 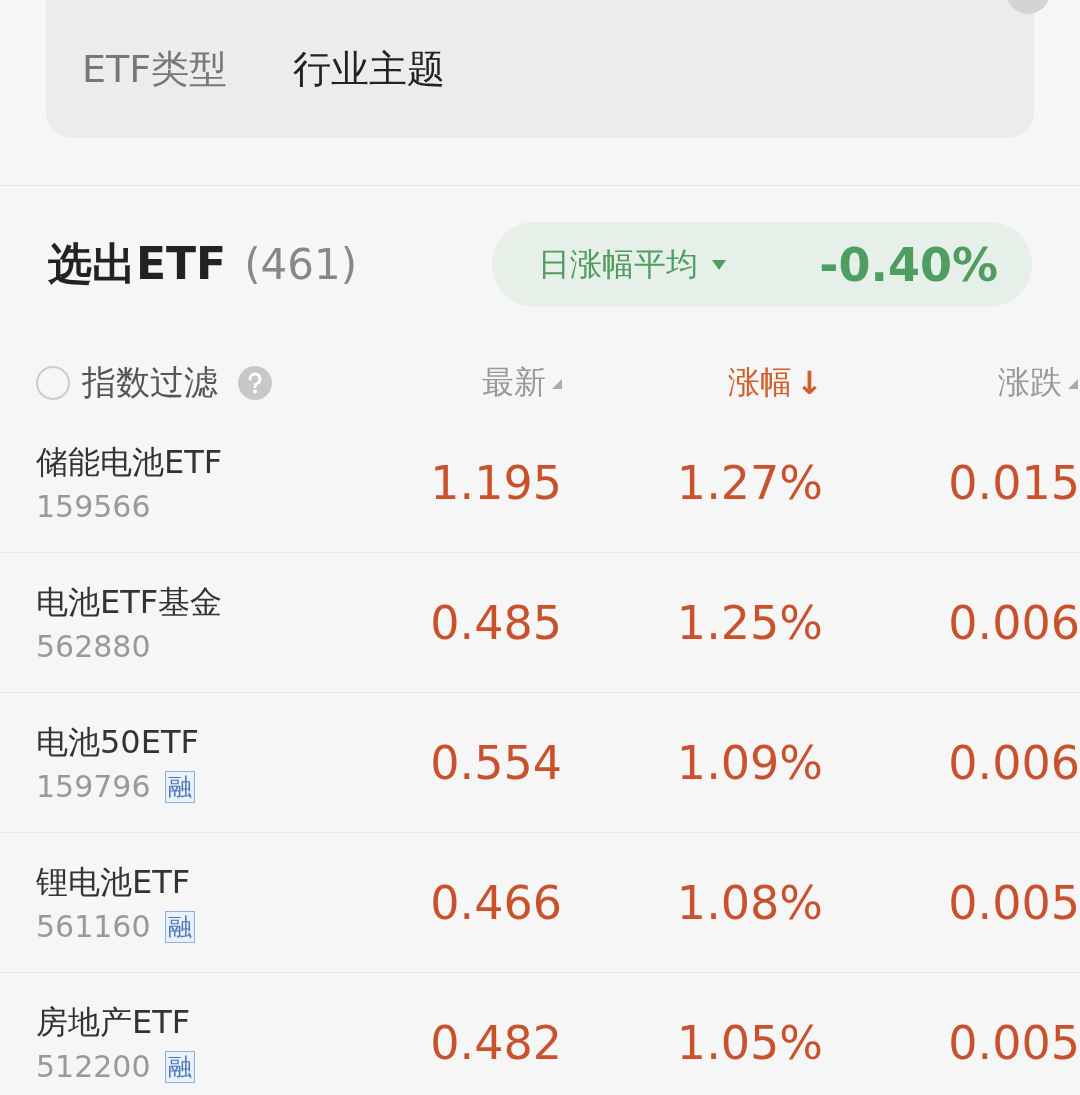 What do you see at coordinates (118, 742) in the screenshot?
I see `fund-name: 电池50ETF` at bounding box center [118, 742].